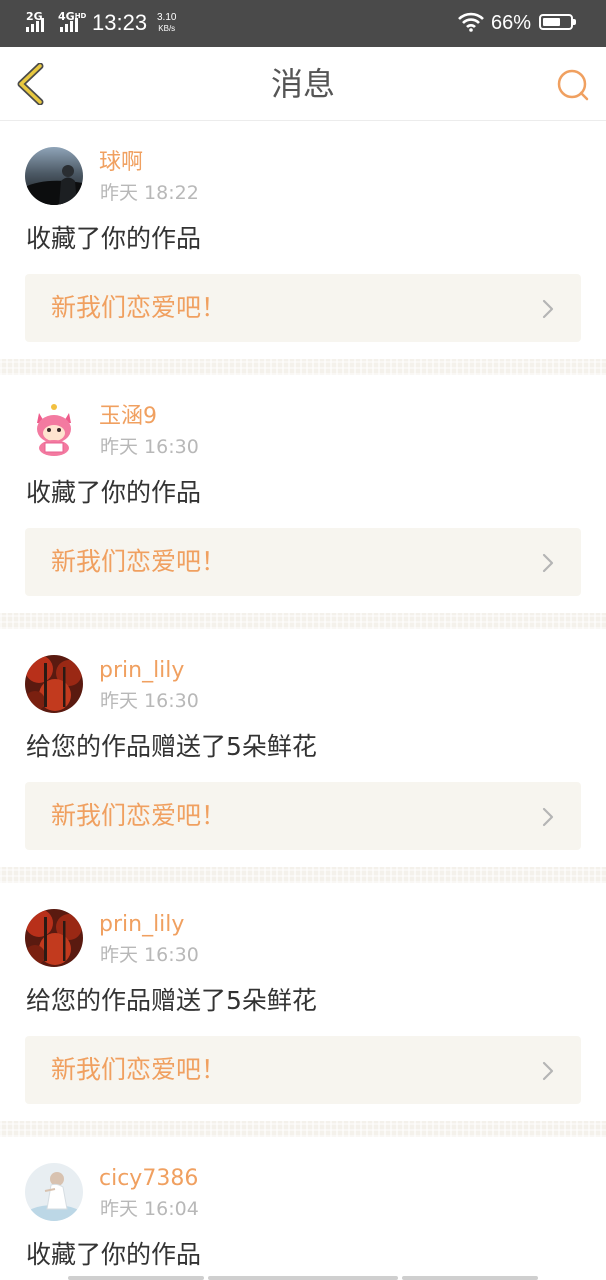  Describe the element at coordinates (303, 23) in the screenshot. I see `status-bar: 2G 4GHD 13:23 3.10 KB/s 66%` at that location.